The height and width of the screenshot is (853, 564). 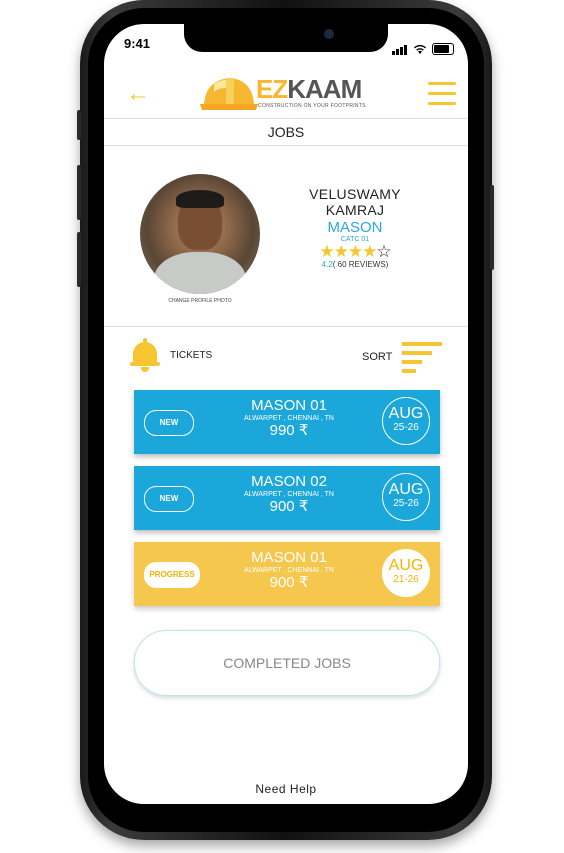 What do you see at coordinates (355, 264) in the screenshot?
I see `rating-reviews: 4.2( 60 REVIEWS)` at bounding box center [355, 264].